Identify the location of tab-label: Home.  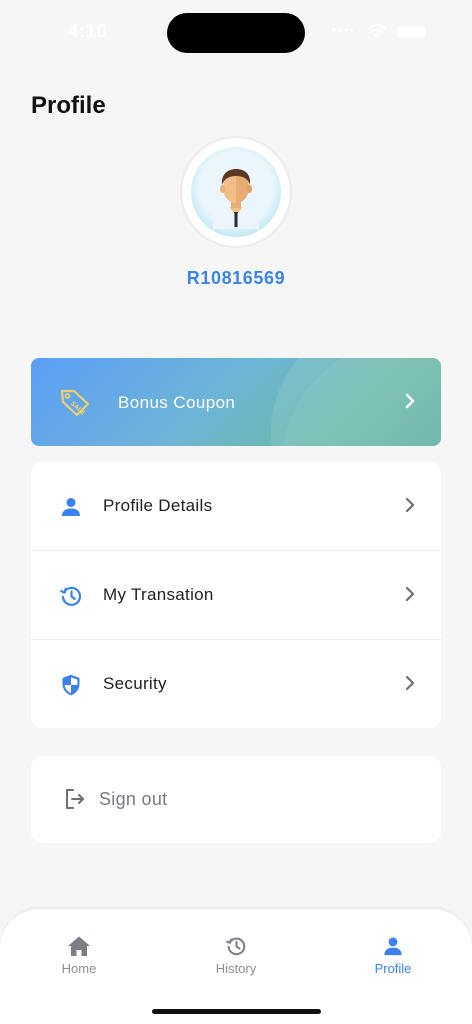
(79, 968).